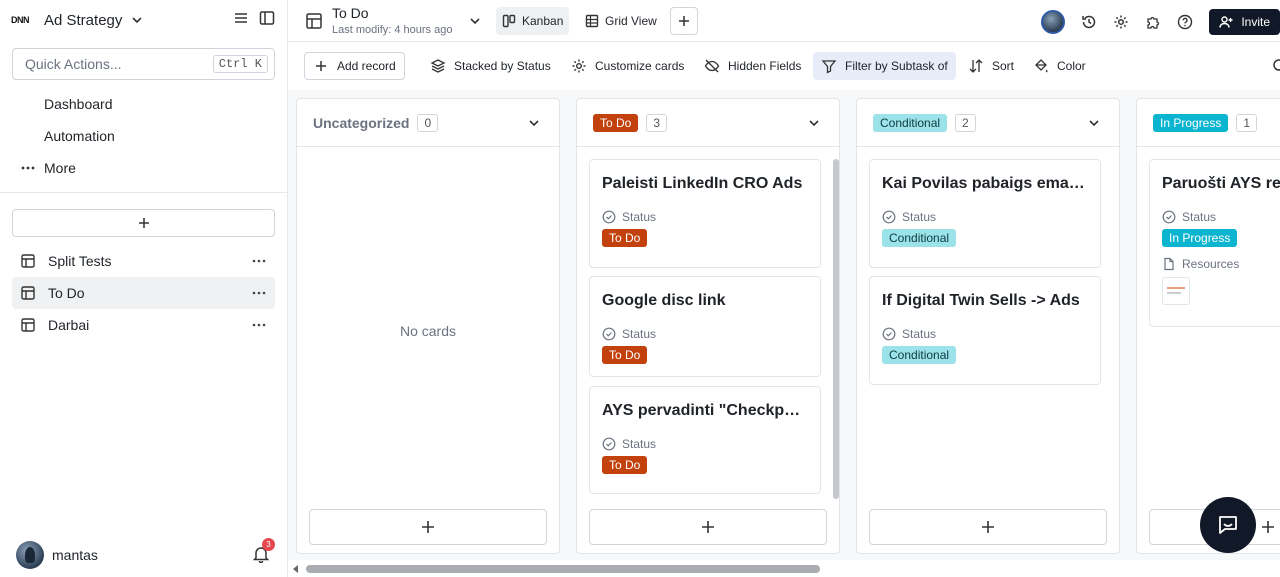  What do you see at coordinates (1176, 291) in the screenshot?
I see `attachment-thumbnail` at bounding box center [1176, 291].